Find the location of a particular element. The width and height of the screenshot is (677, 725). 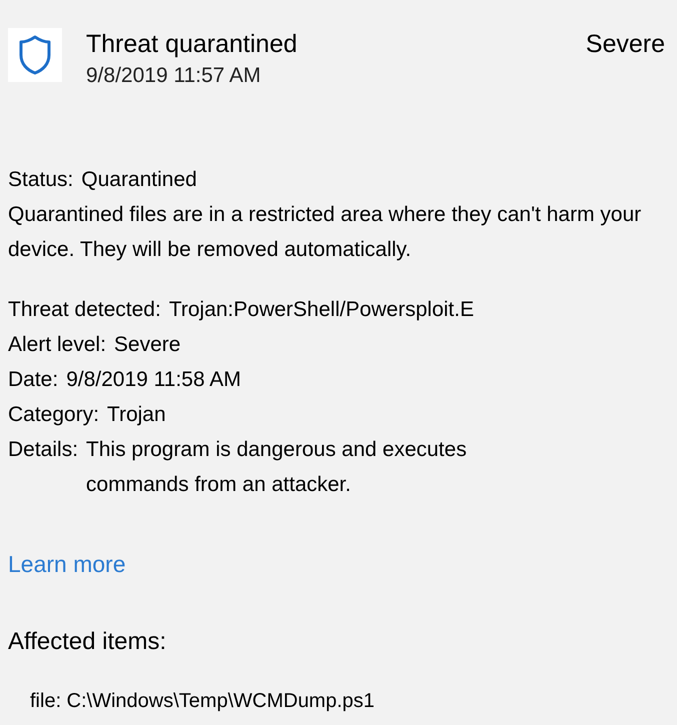

detail-value: Severe is located at coordinates (148, 345).